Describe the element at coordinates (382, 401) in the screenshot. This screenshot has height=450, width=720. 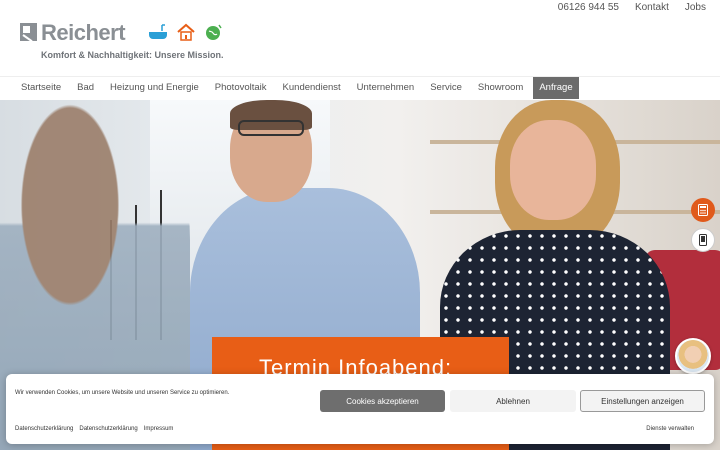
I see `accept-cookies-button: Cookies akzeptieren` at that location.